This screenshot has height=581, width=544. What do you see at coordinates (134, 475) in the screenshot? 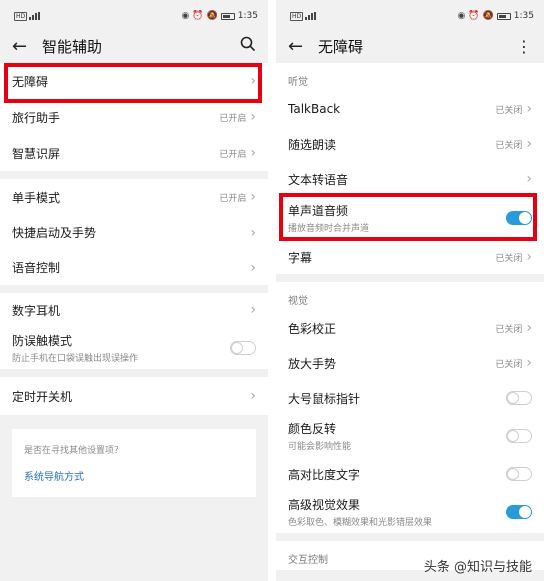
I see `suggestion-link-system-navigation: 系统导航方式` at bounding box center [134, 475].